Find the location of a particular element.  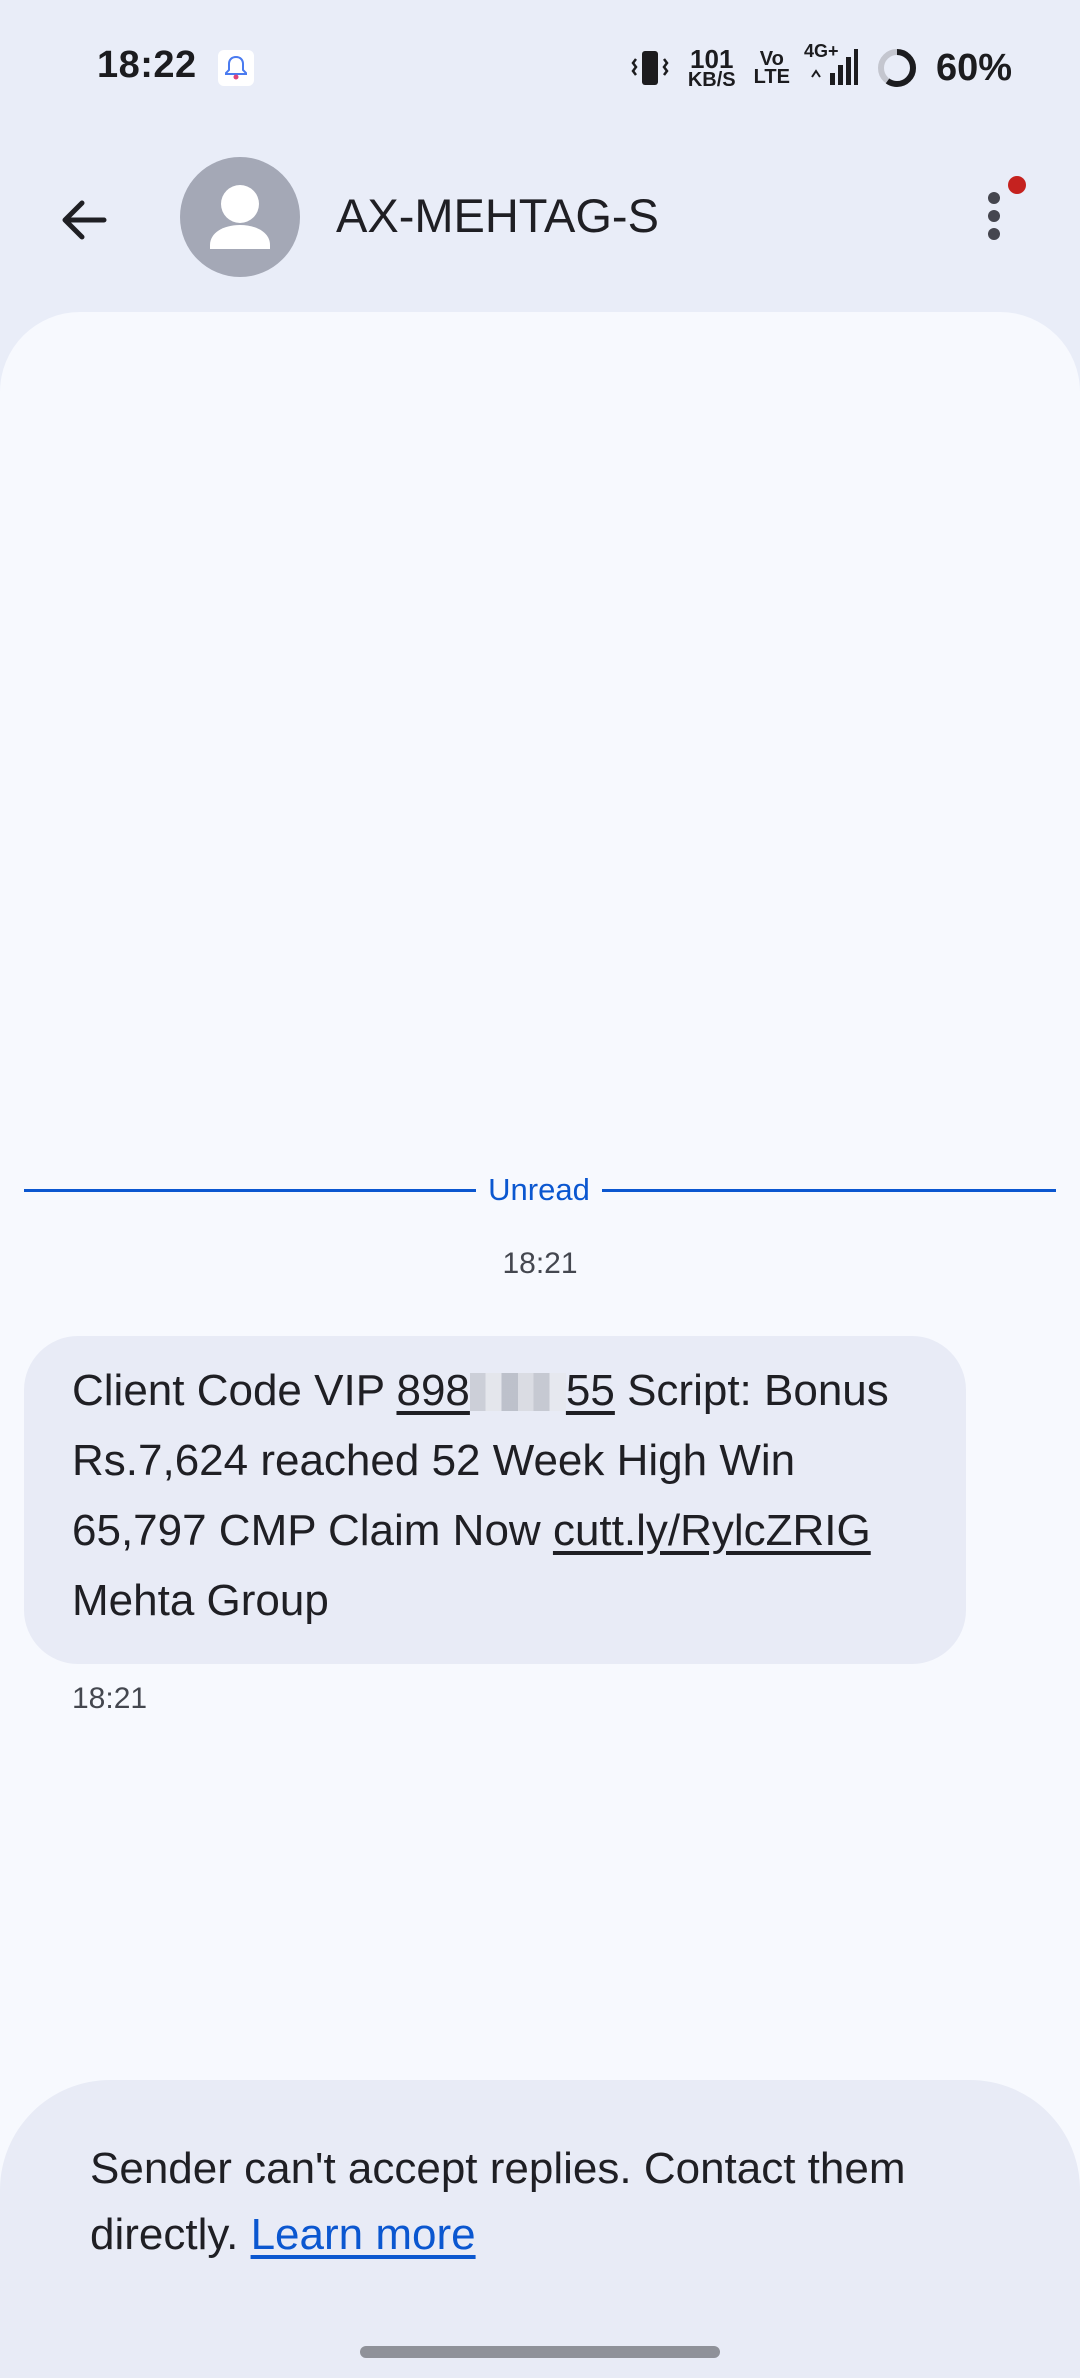

arrow-back-icon is located at coordinates (84, 220).